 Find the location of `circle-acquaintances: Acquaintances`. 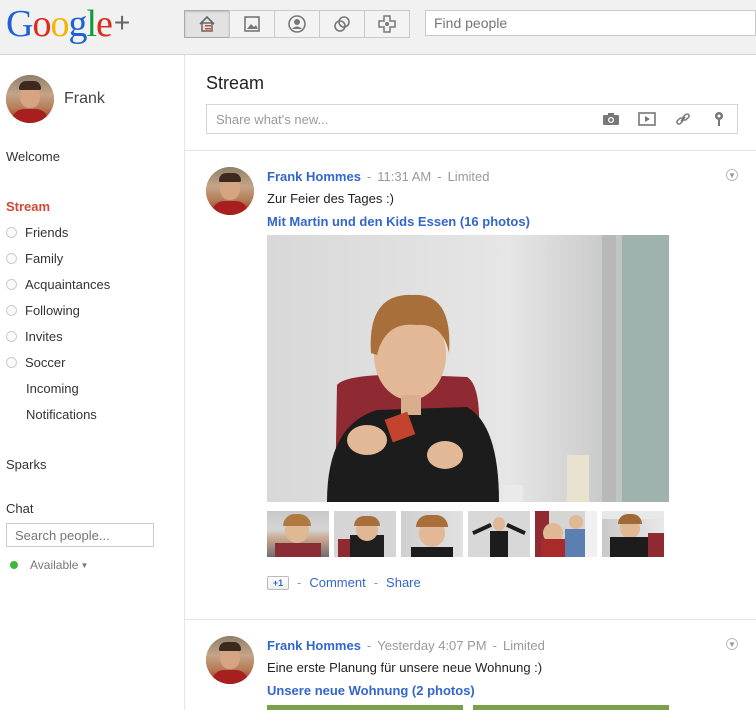

circle-acquaintances: Acquaintances is located at coordinates (58, 284).